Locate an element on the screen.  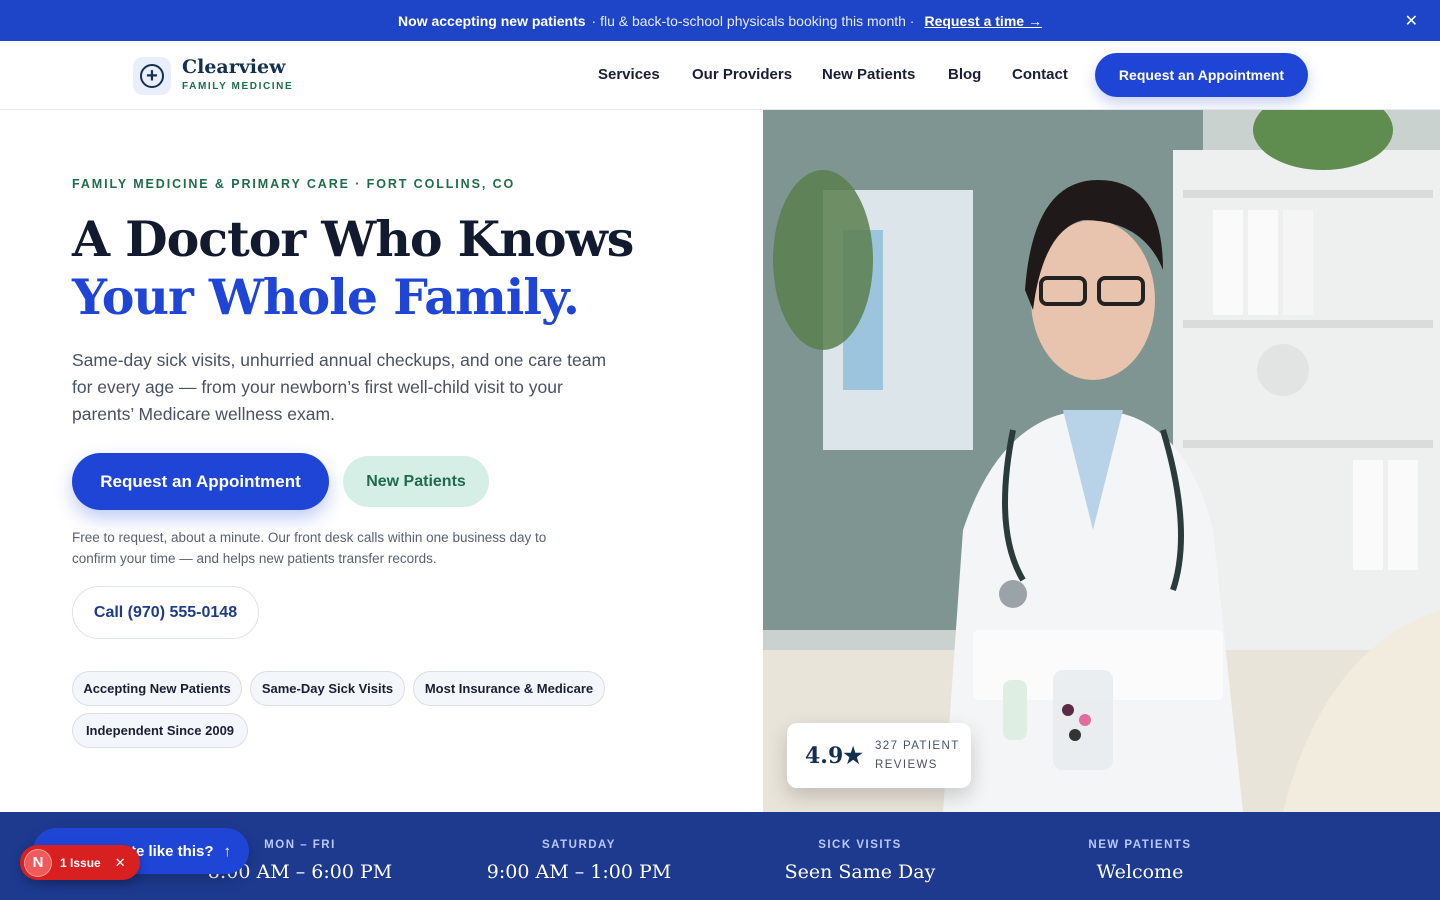
chip-insurance-medicare: Most Insurance & Medicare is located at coordinates (509, 688).